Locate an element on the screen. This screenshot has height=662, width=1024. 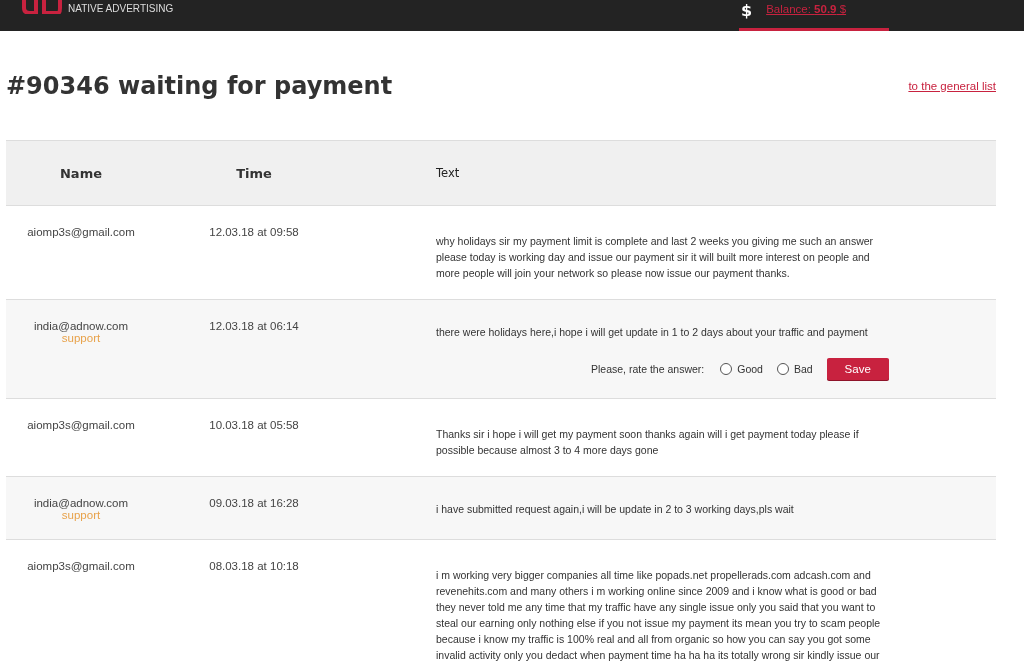
balance-tab: $ Balance: 50.9 $ is located at coordinates (814, 15).